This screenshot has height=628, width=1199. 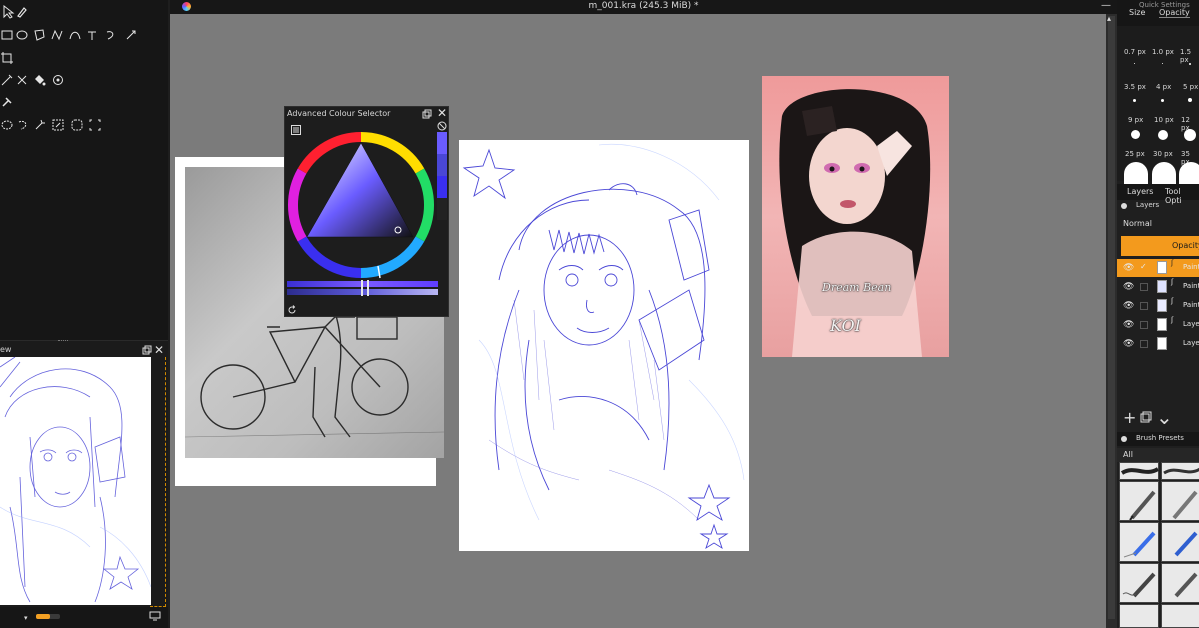 What do you see at coordinates (1158, 13) in the screenshot?
I see `quick-settings-tabbar: Quick Settings Size Opacity` at bounding box center [1158, 13].